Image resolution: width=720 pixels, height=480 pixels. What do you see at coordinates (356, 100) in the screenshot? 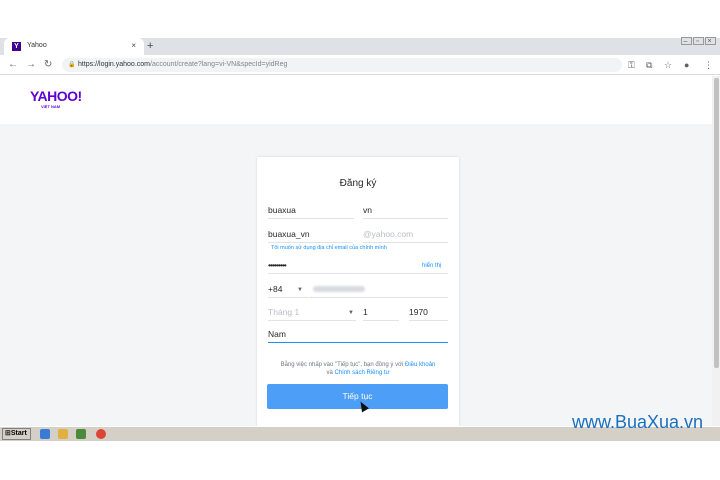
I see `yahoo-header: YAHOO! VIỆT NAM` at bounding box center [356, 100].